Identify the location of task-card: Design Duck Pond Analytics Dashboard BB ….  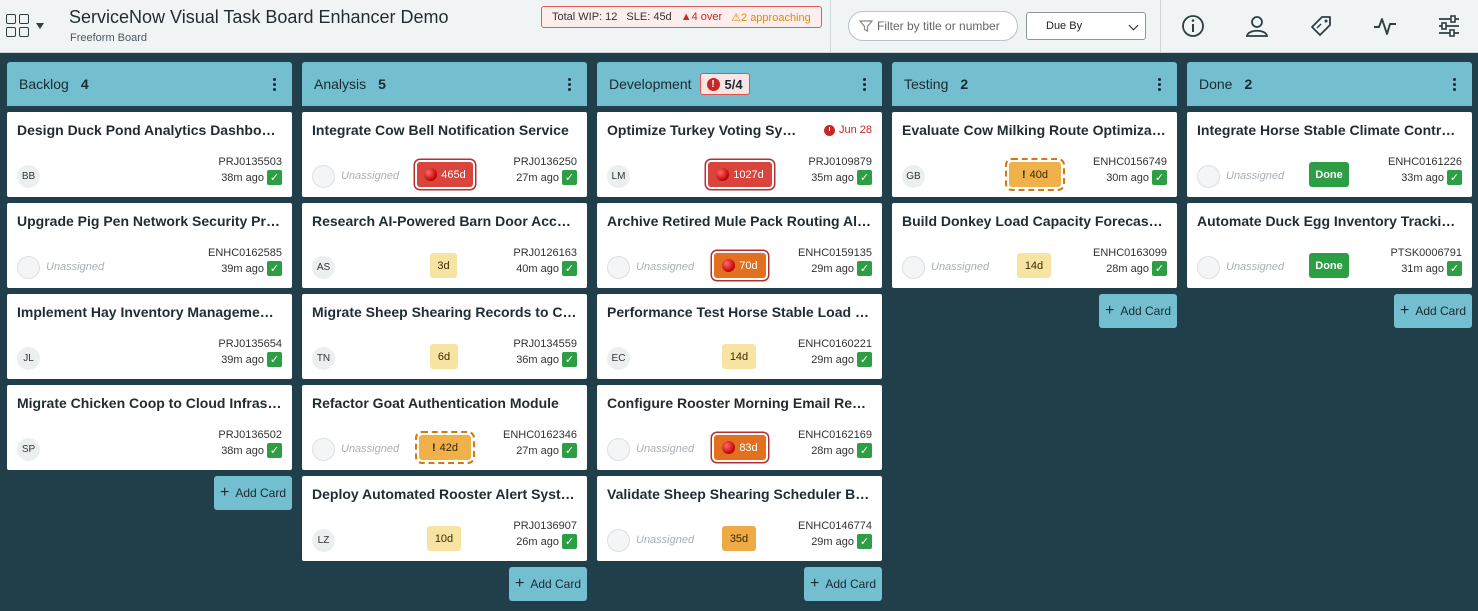
(149, 154).